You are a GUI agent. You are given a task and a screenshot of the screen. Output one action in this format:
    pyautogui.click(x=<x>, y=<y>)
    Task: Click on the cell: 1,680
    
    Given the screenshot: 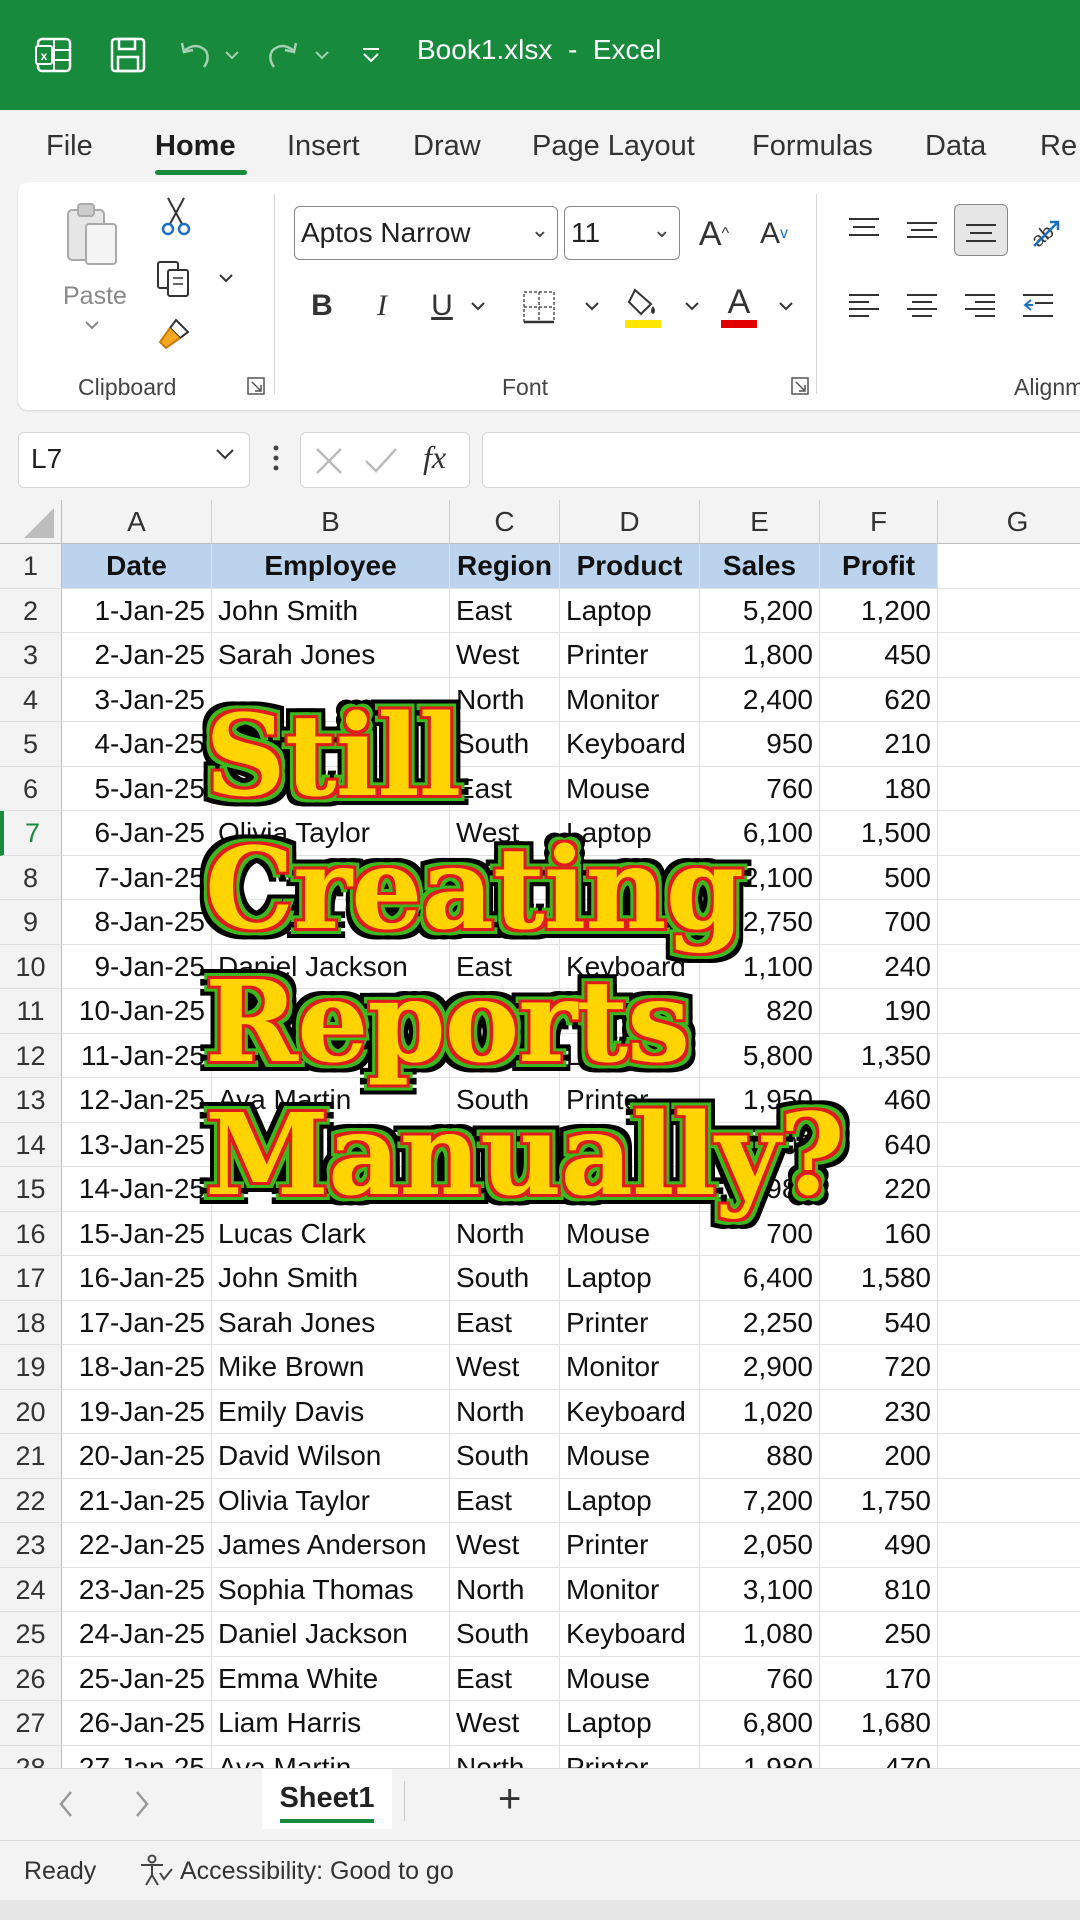 What is the action you would take?
    pyautogui.click(x=879, y=1723)
    